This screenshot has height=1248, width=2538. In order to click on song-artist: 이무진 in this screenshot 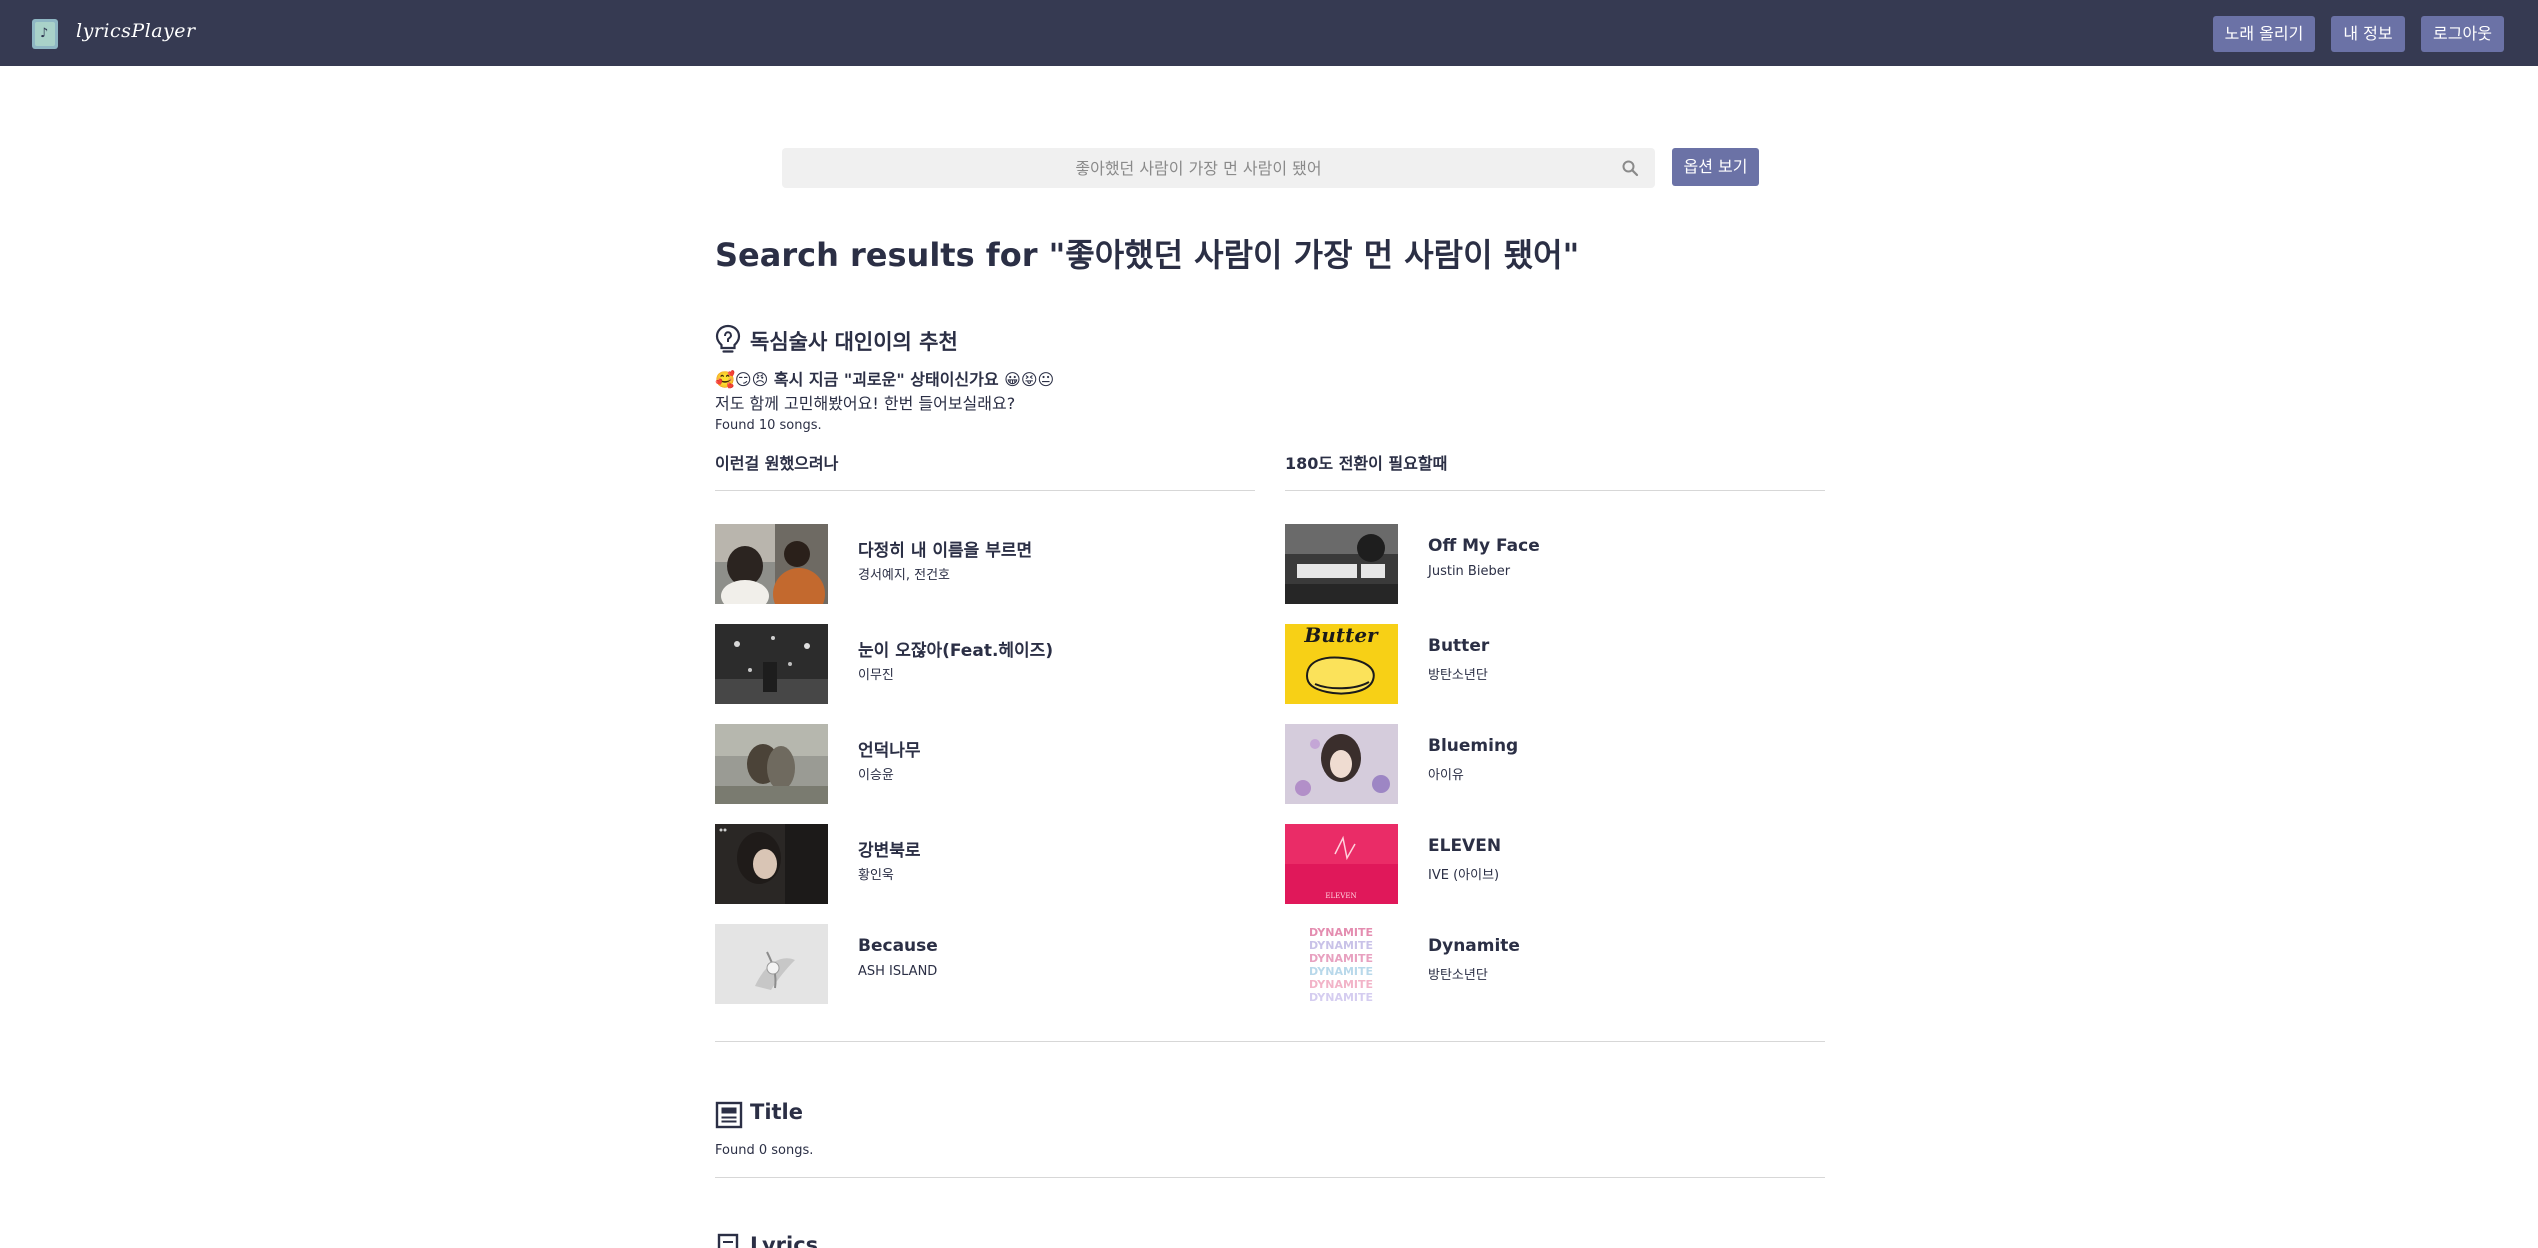, I will do `click(876, 675)`.